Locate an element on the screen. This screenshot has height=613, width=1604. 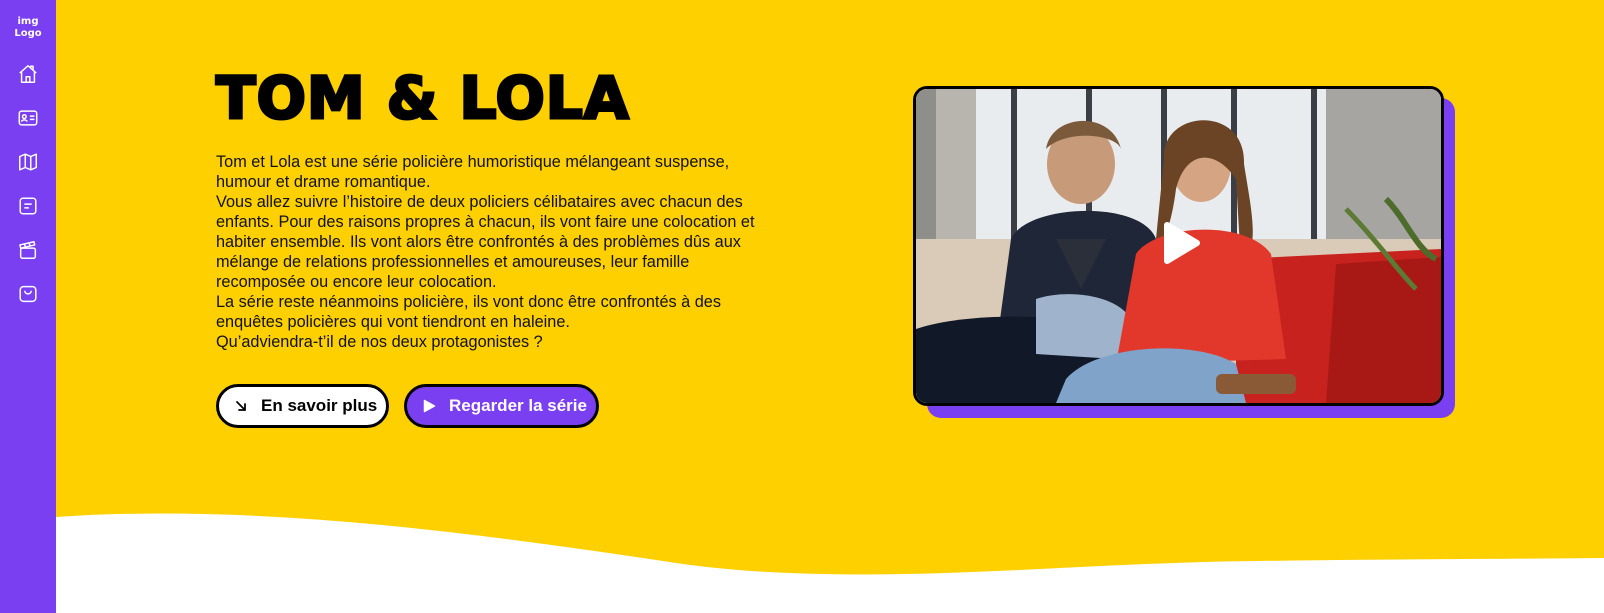
logo: img Logo is located at coordinates (28, 28).